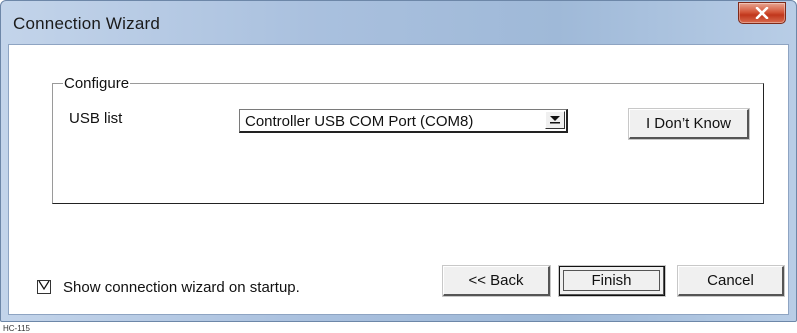 The image size is (797, 333). What do you see at coordinates (731, 281) in the screenshot?
I see `cancel-button: Cancel` at bounding box center [731, 281].